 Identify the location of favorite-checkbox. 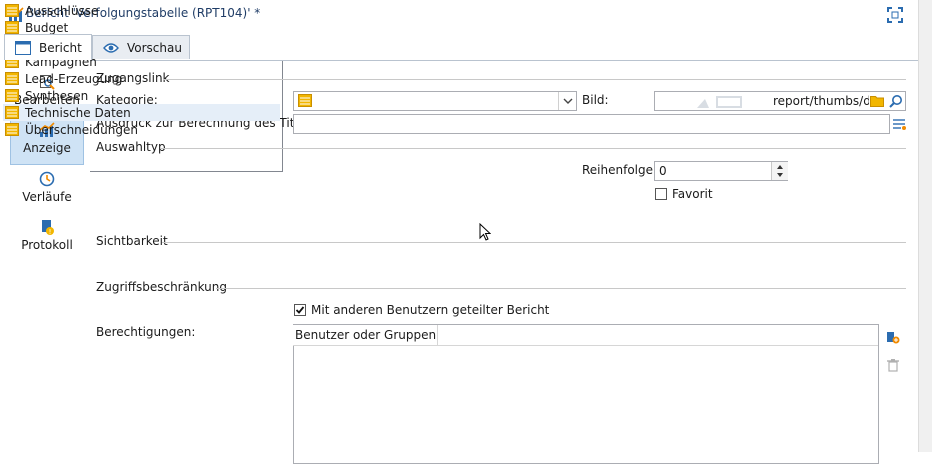
(661, 194).